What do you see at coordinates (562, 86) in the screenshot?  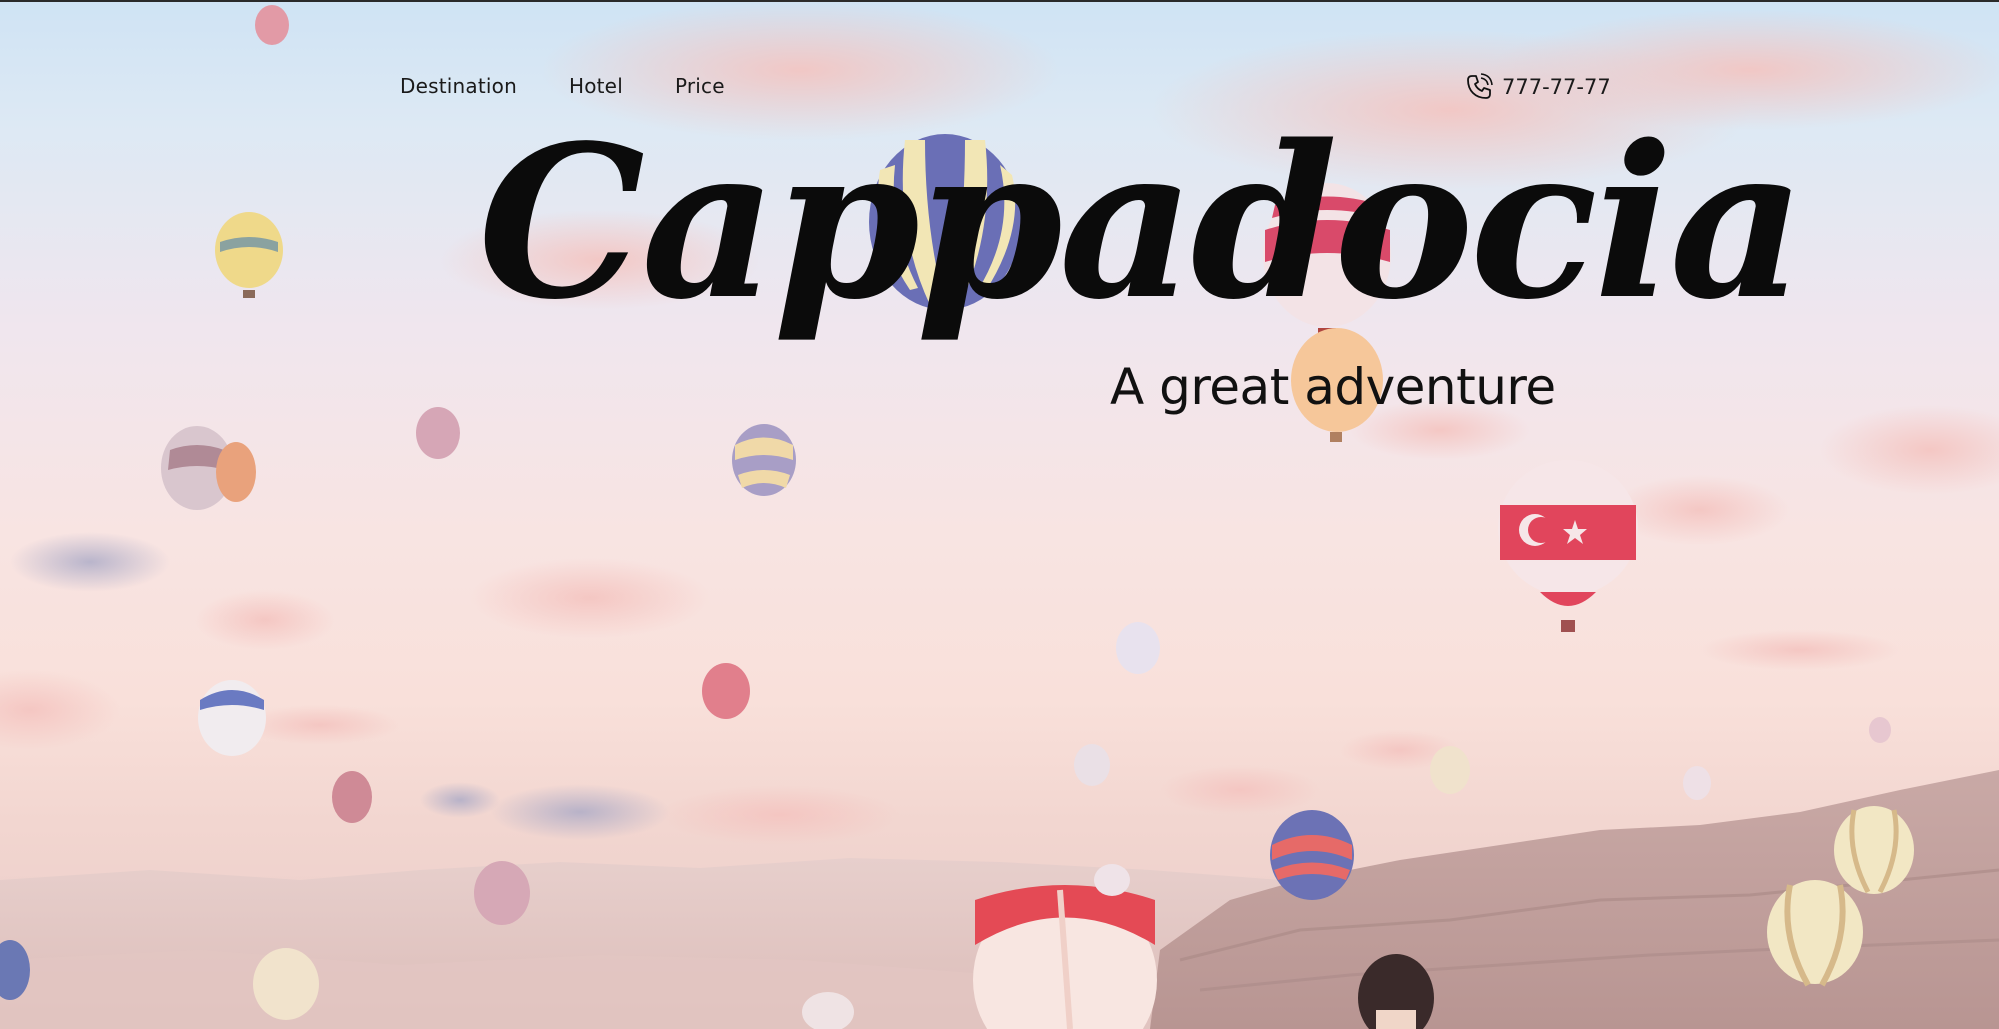 I see `main-navigation: Destination Hotel Price` at bounding box center [562, 86].